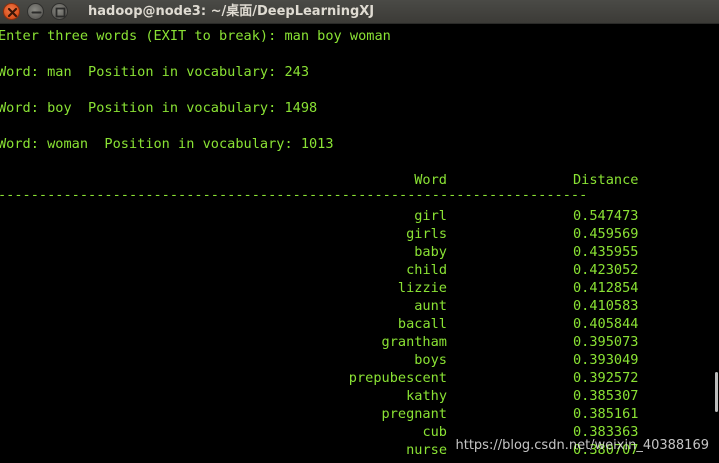 Image resolution: width=719 pixels, height=463 pixels. What do you see at coordinates (606, 396) in the screenshot?
I see `result-distance: 0.385307` at bounding box center [606, 396].